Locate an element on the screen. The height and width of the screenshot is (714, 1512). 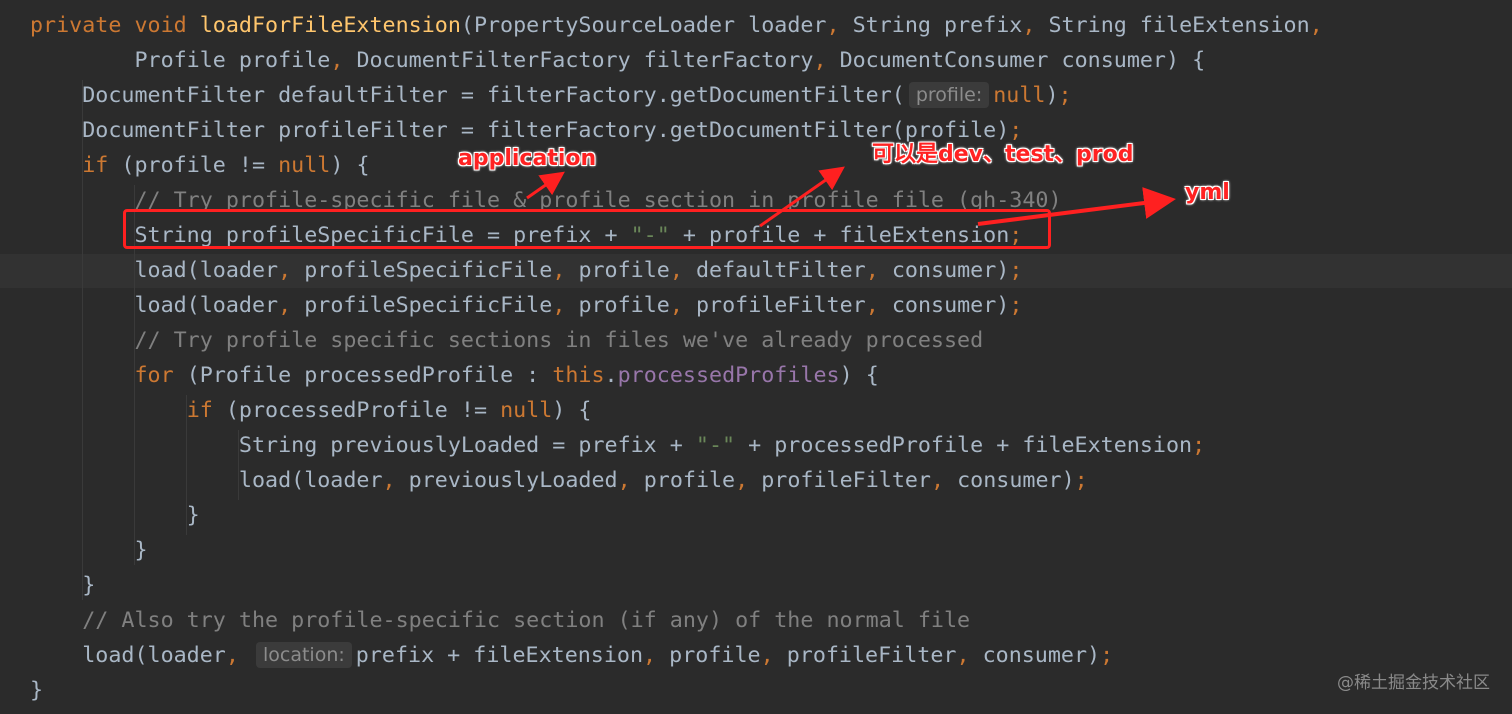
watermark: @稀土掘金技术社区 is located at coordinates (1413, 683).